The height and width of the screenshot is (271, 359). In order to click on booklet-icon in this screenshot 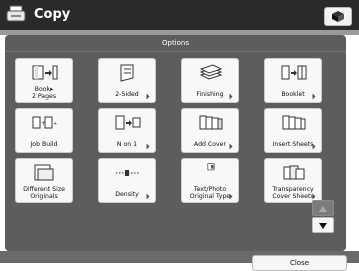, I will do `click(294, 72)`.